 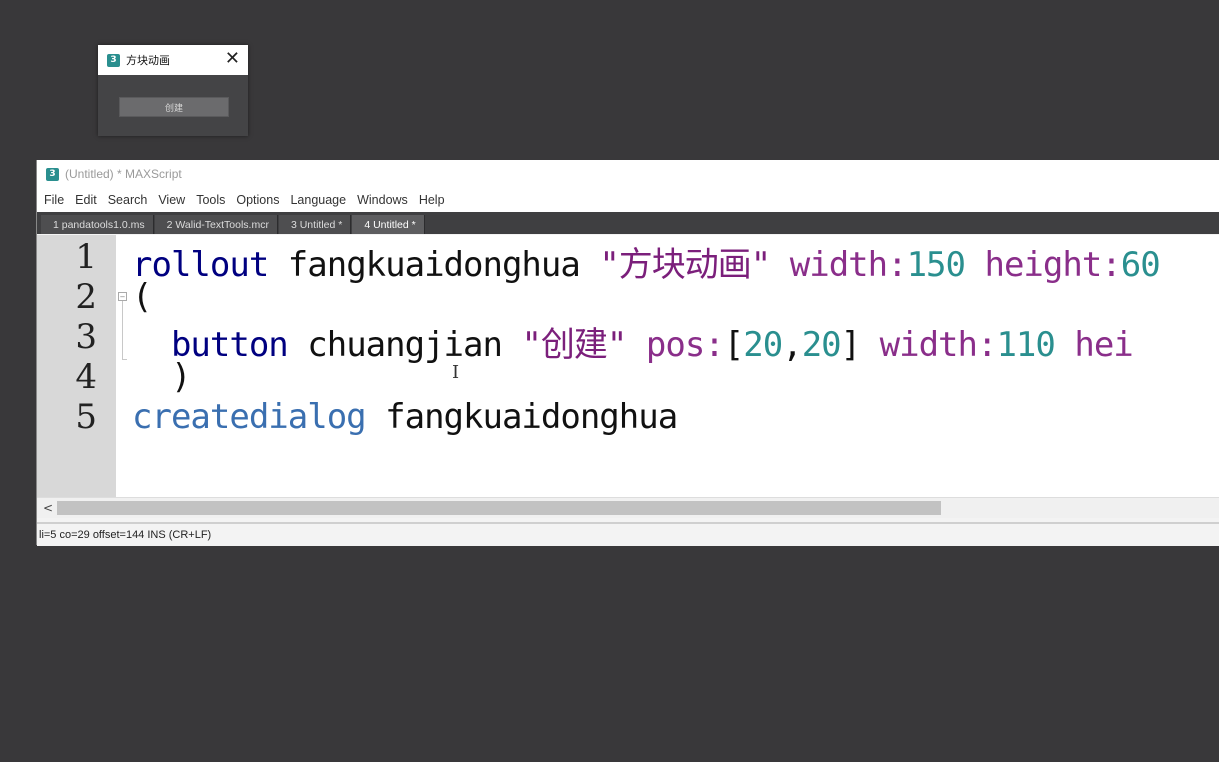 I want to click on fold-toggle-icon: −, so click(x=122, y=296).